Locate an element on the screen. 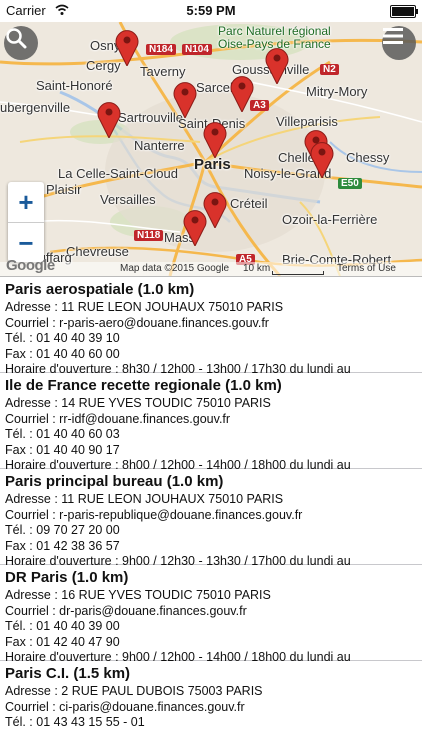 This screenshot has width=422, height=751. map-label-nanterre: Nanterre is located at coordinates (159, 145).